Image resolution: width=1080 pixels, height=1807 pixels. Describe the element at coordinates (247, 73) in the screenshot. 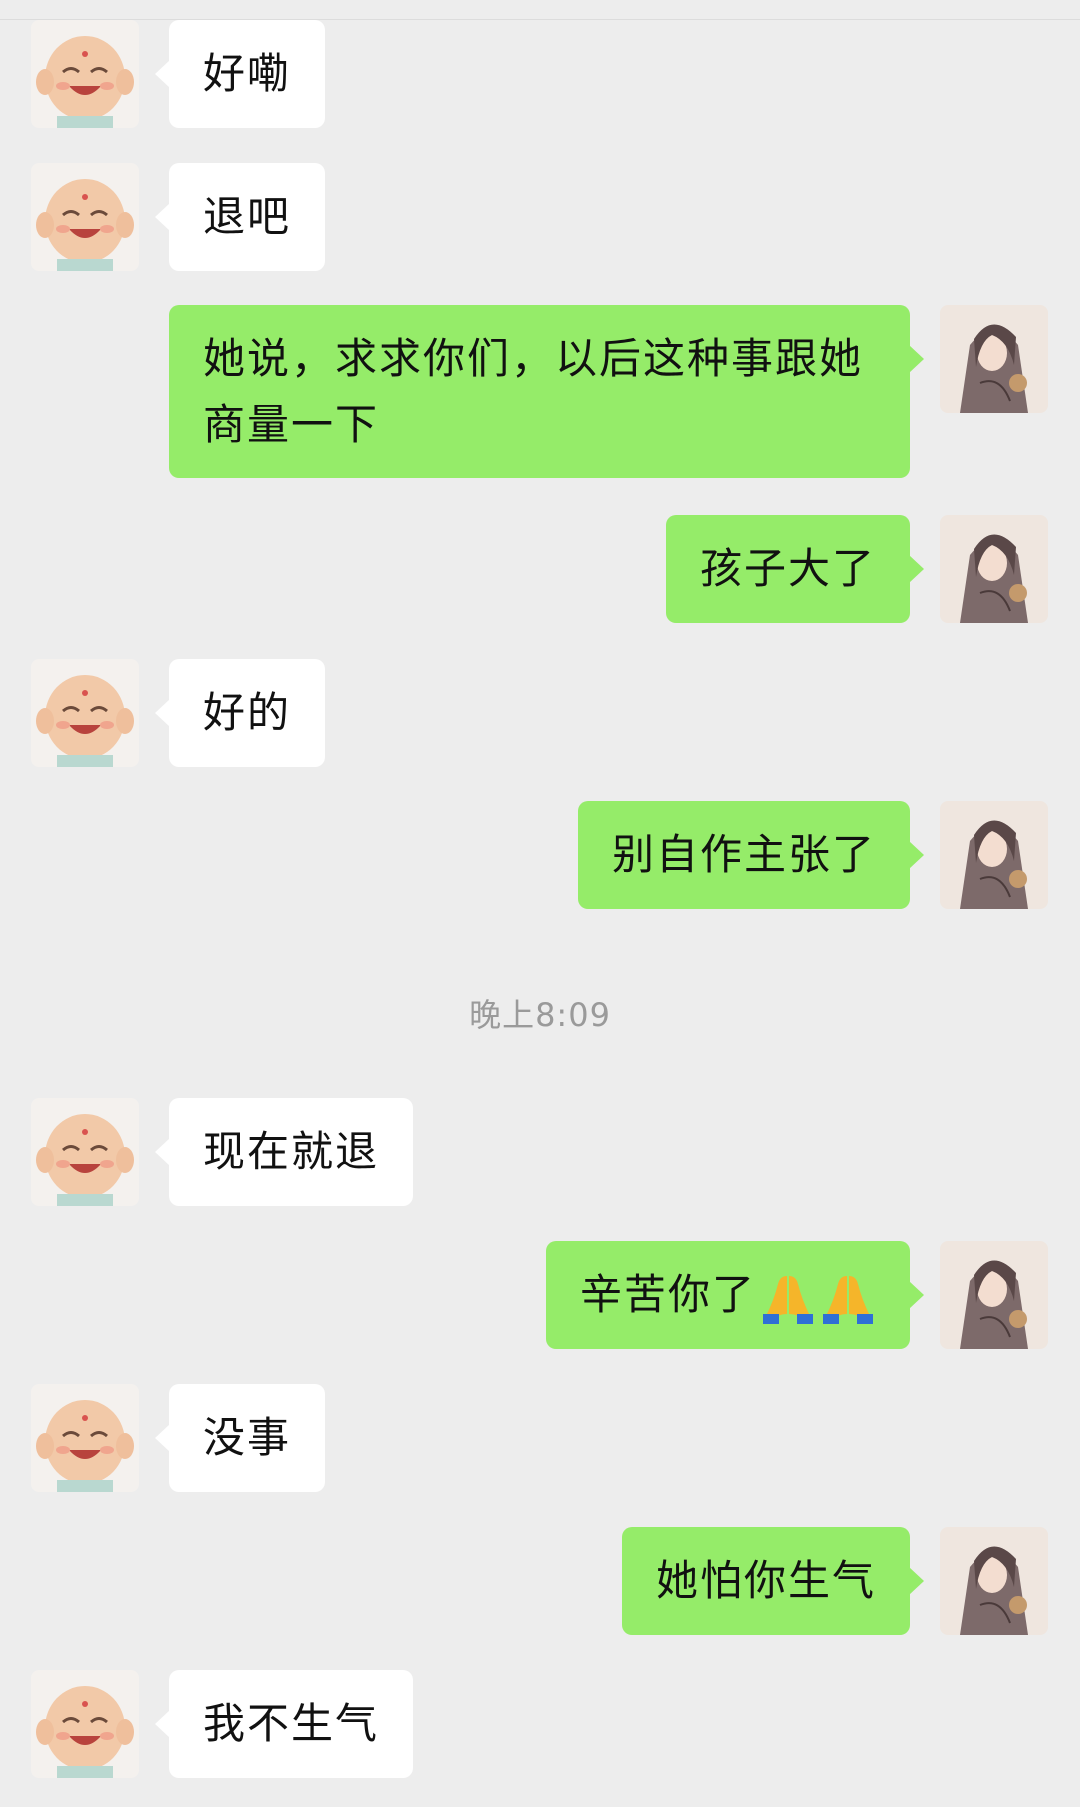

I see `message-text: 好嘞` at that location.